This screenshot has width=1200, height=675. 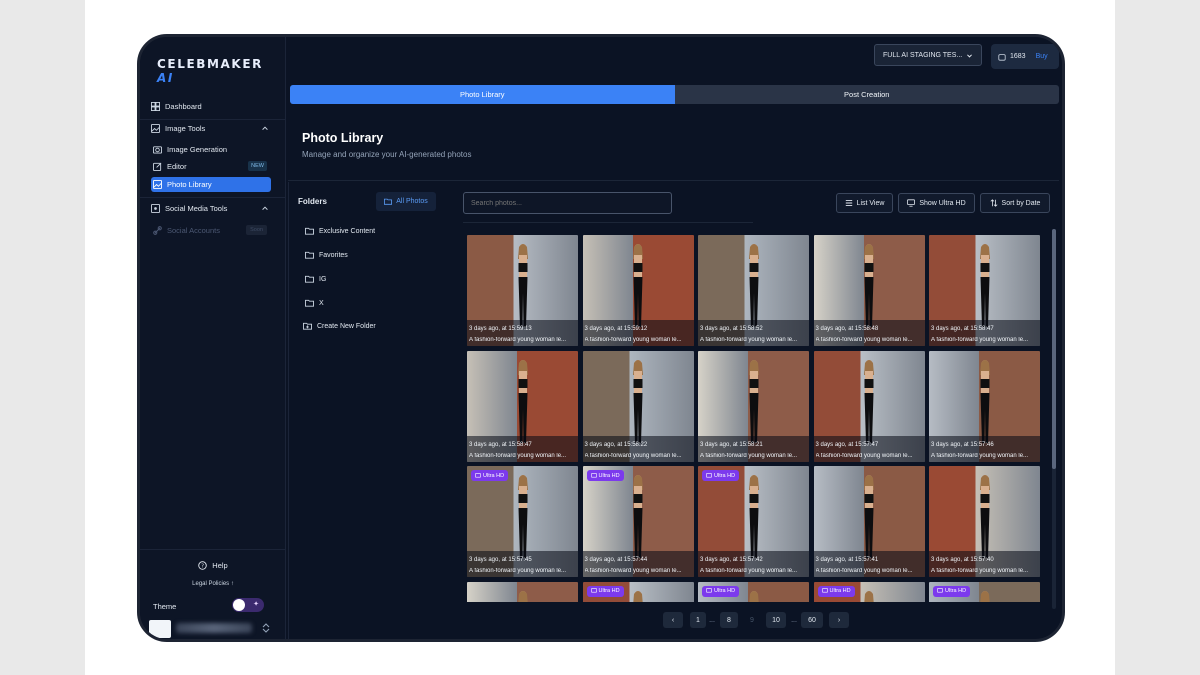 What do you see at coordinates (312, 201) in the screenshot?
I see `folders-heading: Folders` at bounding box center [312, 201].